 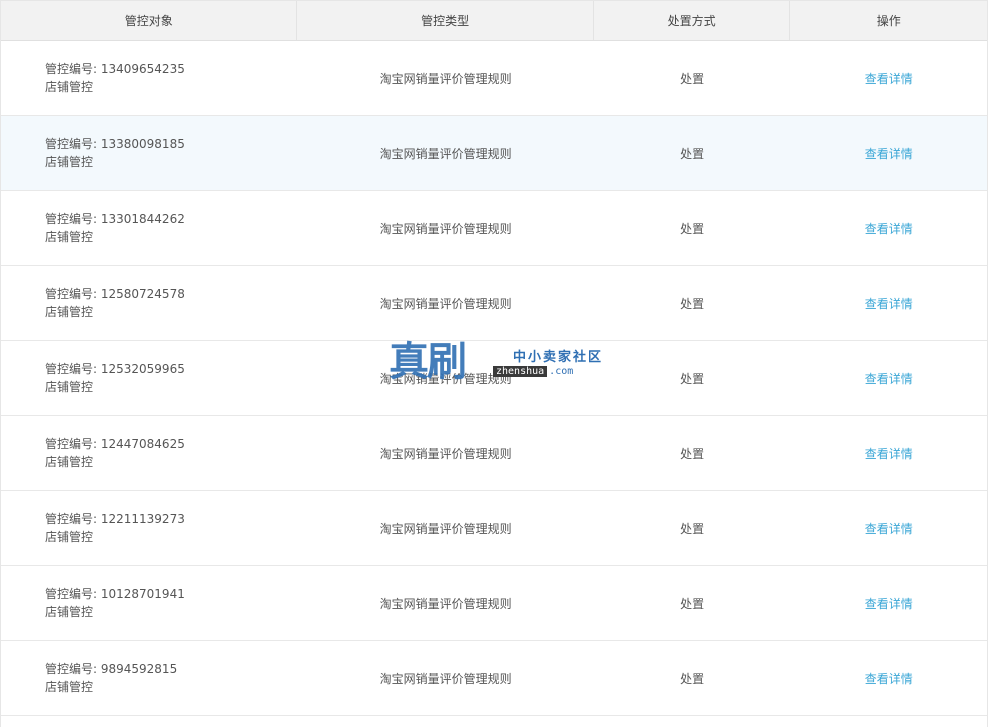 I want to click on control-id: 管控编号: 13409654235, so click(x=115, y=69).